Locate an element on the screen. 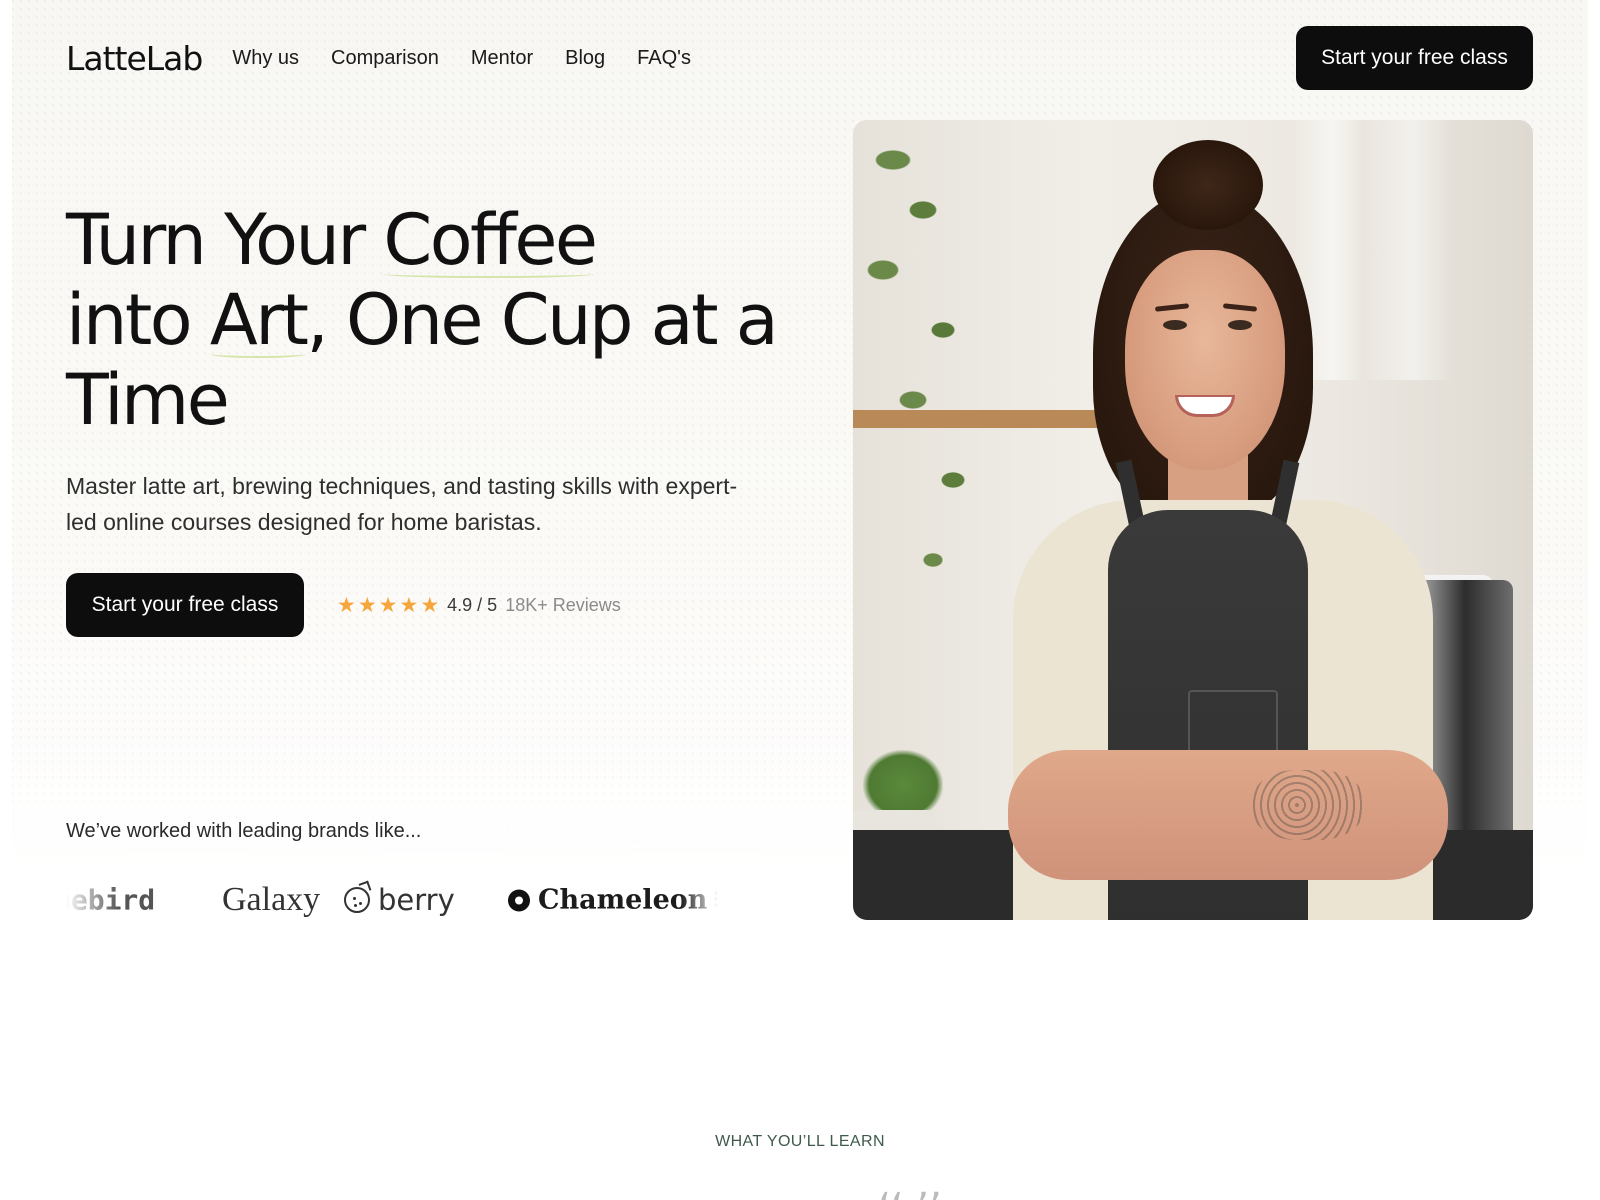 Image resolution: width=1600 pixels, height=1200 pixels. hero-title-highlight-art: Art is located at coordinates (259, 320).